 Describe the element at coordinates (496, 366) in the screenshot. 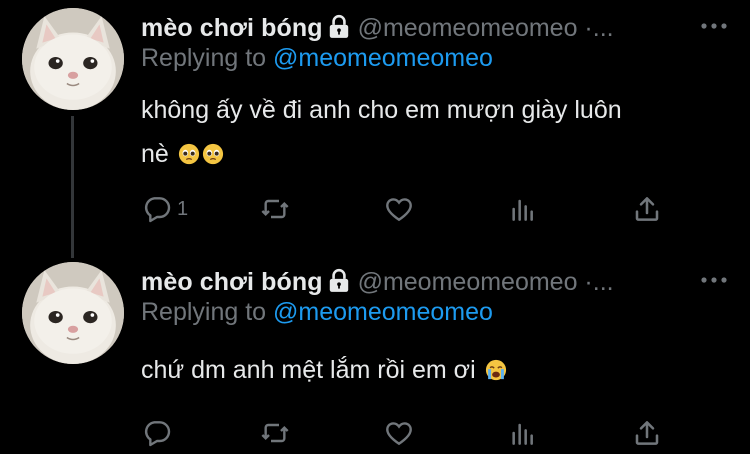

I see `crying-face-emoji-icon` at that location.